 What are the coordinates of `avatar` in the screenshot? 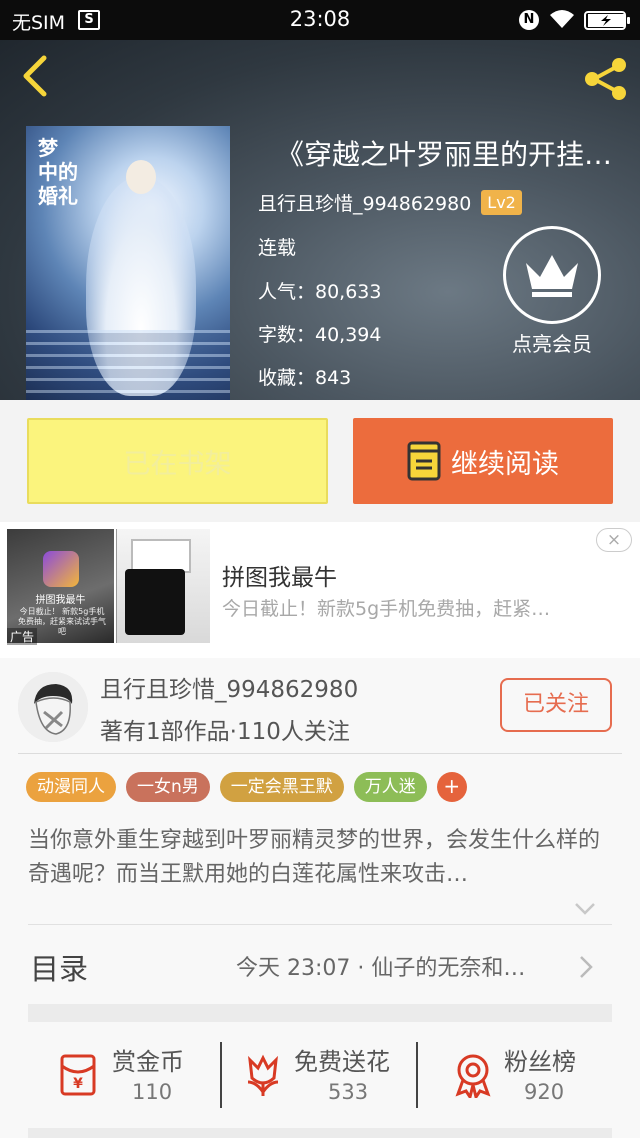 It's located at (53, 707).